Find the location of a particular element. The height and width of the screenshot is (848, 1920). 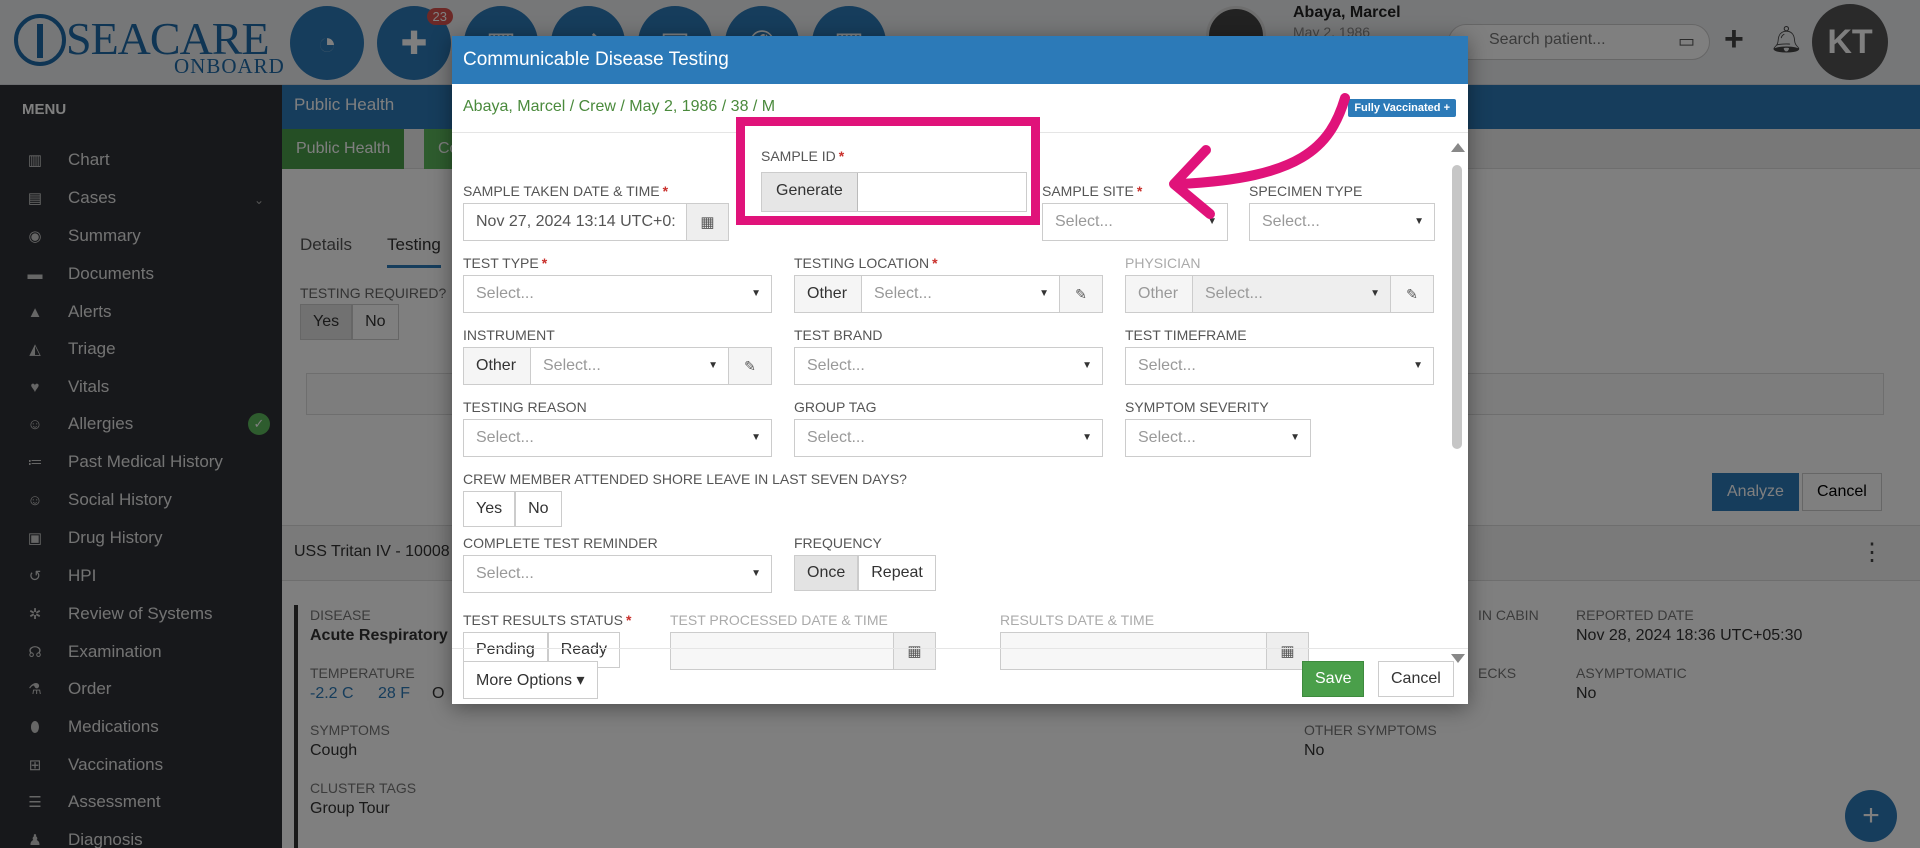

complete-reminder-select: Select... ▼ is located at coordinates (617, 574).